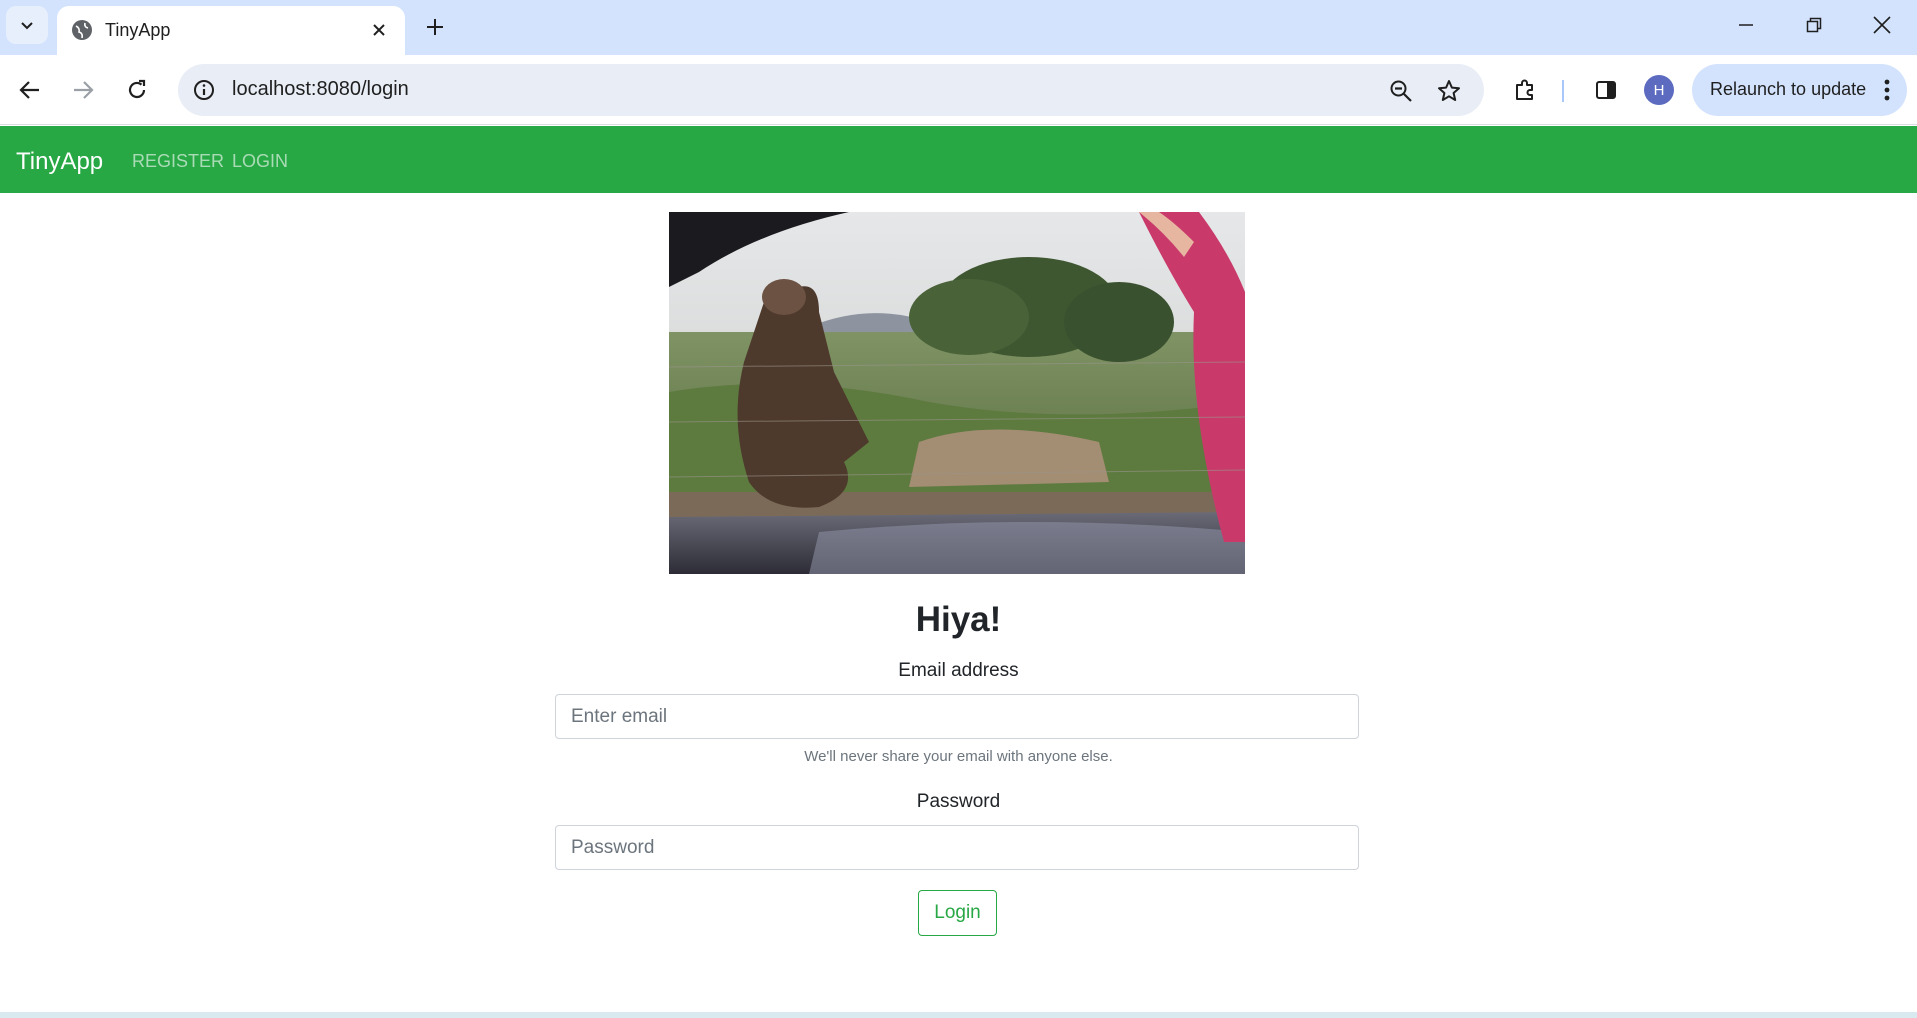 The image size is (1917, 1018). Describe the element at coordinates (138, 30) in the screenshot. I see `tab-title: TinyApp` at that location.